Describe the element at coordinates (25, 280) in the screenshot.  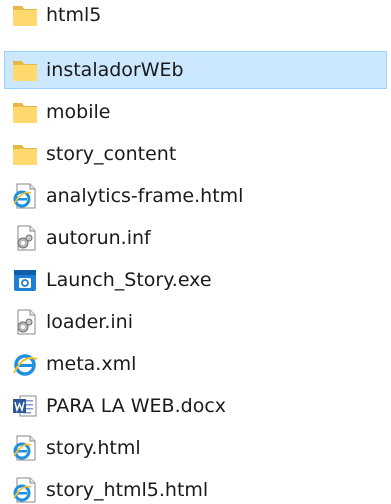
I see `application-icon` at that location.